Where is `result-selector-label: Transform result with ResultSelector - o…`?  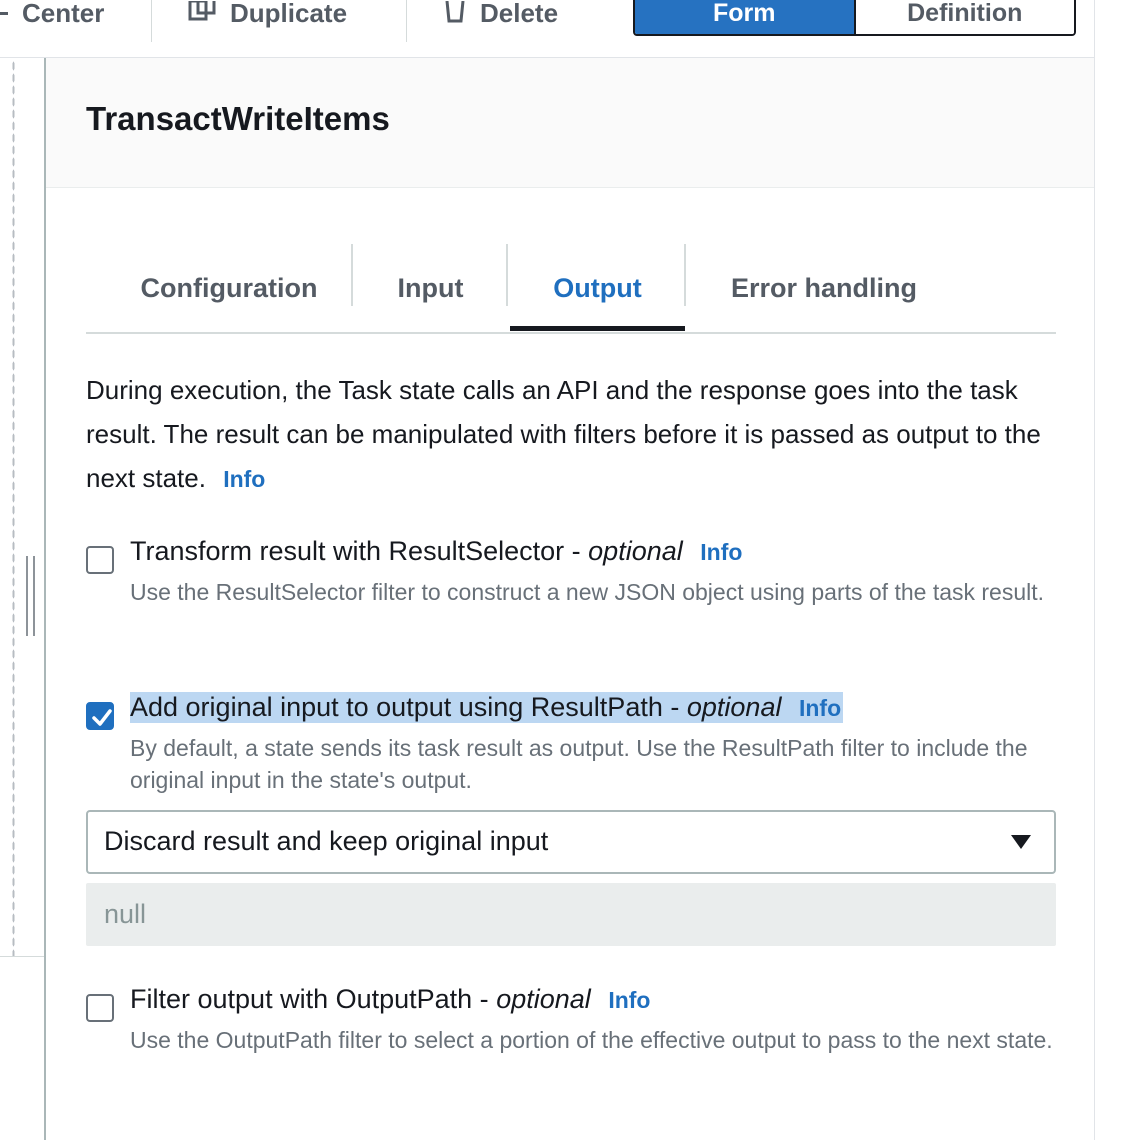
result-selector-label: Transform result with ResultSelector - o… is located at coordinates (436, 551).